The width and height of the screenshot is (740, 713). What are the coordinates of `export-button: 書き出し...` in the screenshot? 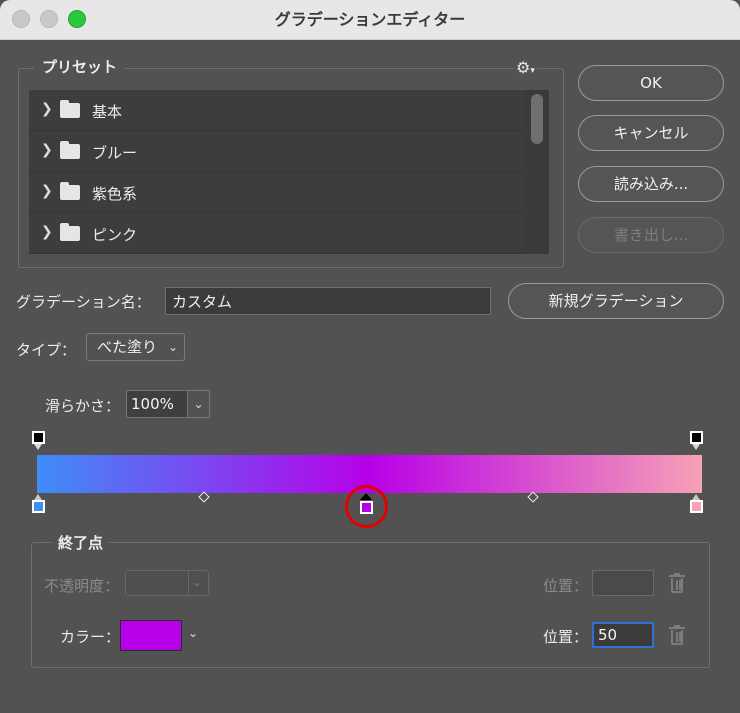 It's located at (651, 235).